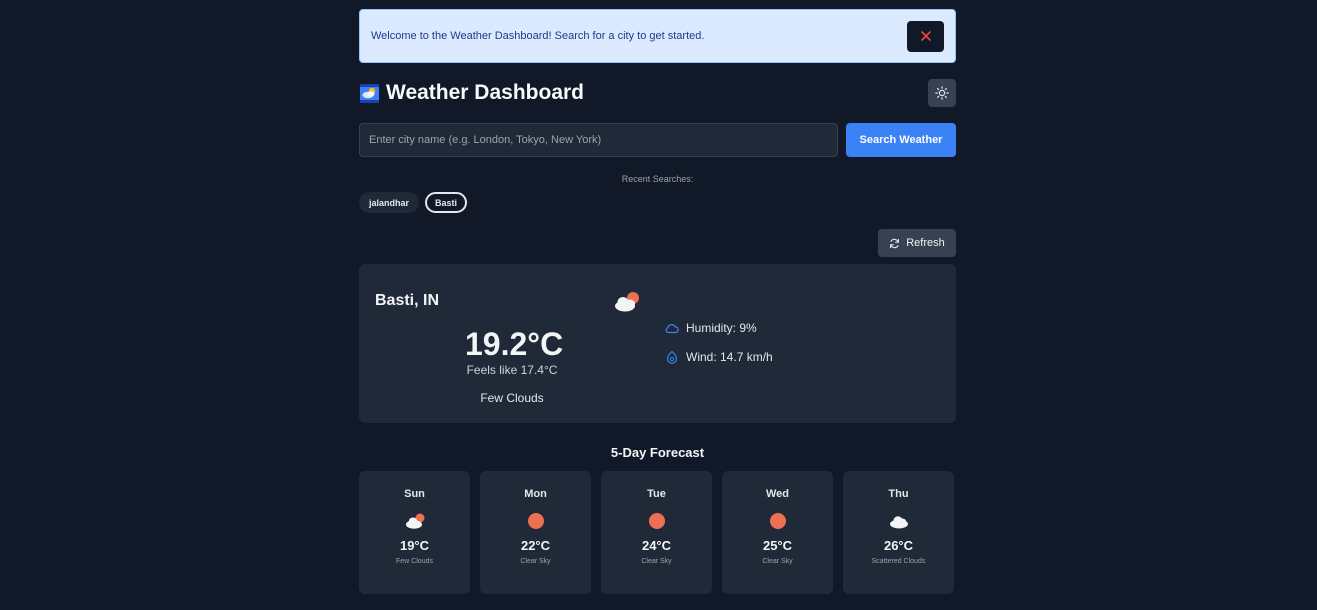 The width and height of the screenshot is (1317, 610). I want to click on forecast-day: Thu, so click(898, 494).